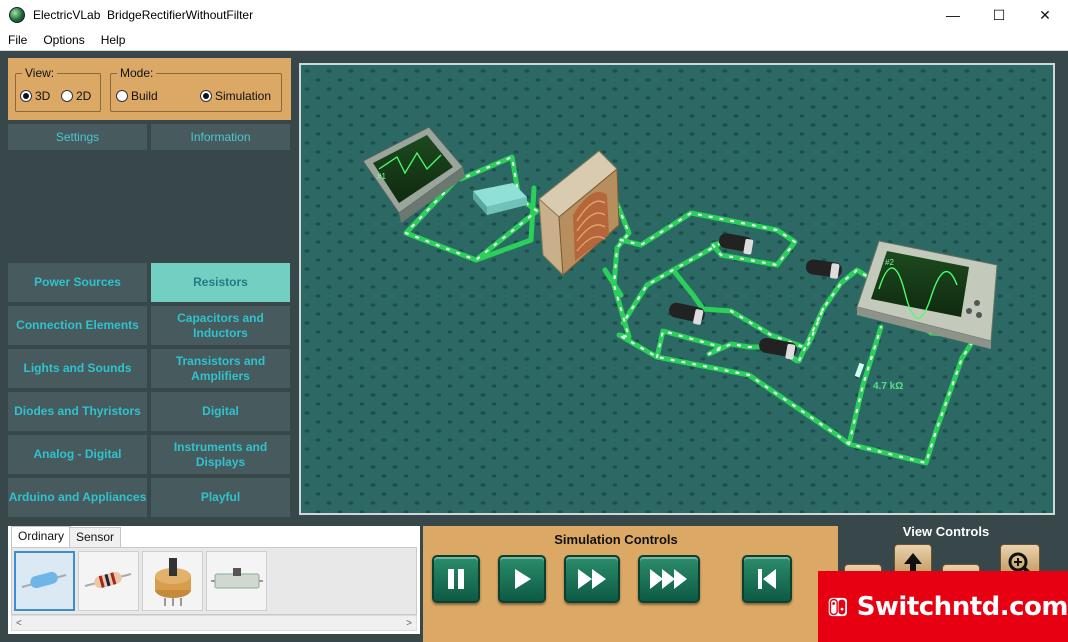  I want to click on category-resistors: Resistors, so click(220, 282).